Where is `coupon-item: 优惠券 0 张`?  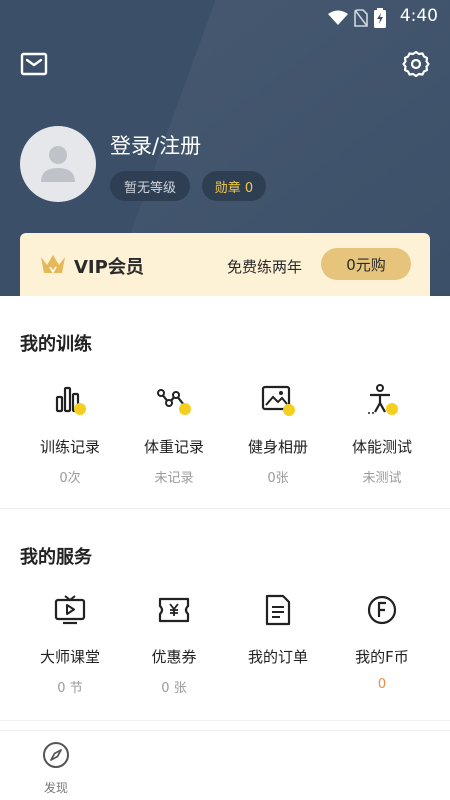
coupon-item: 优惠券 0 张 is located at coordinates (174, 643).